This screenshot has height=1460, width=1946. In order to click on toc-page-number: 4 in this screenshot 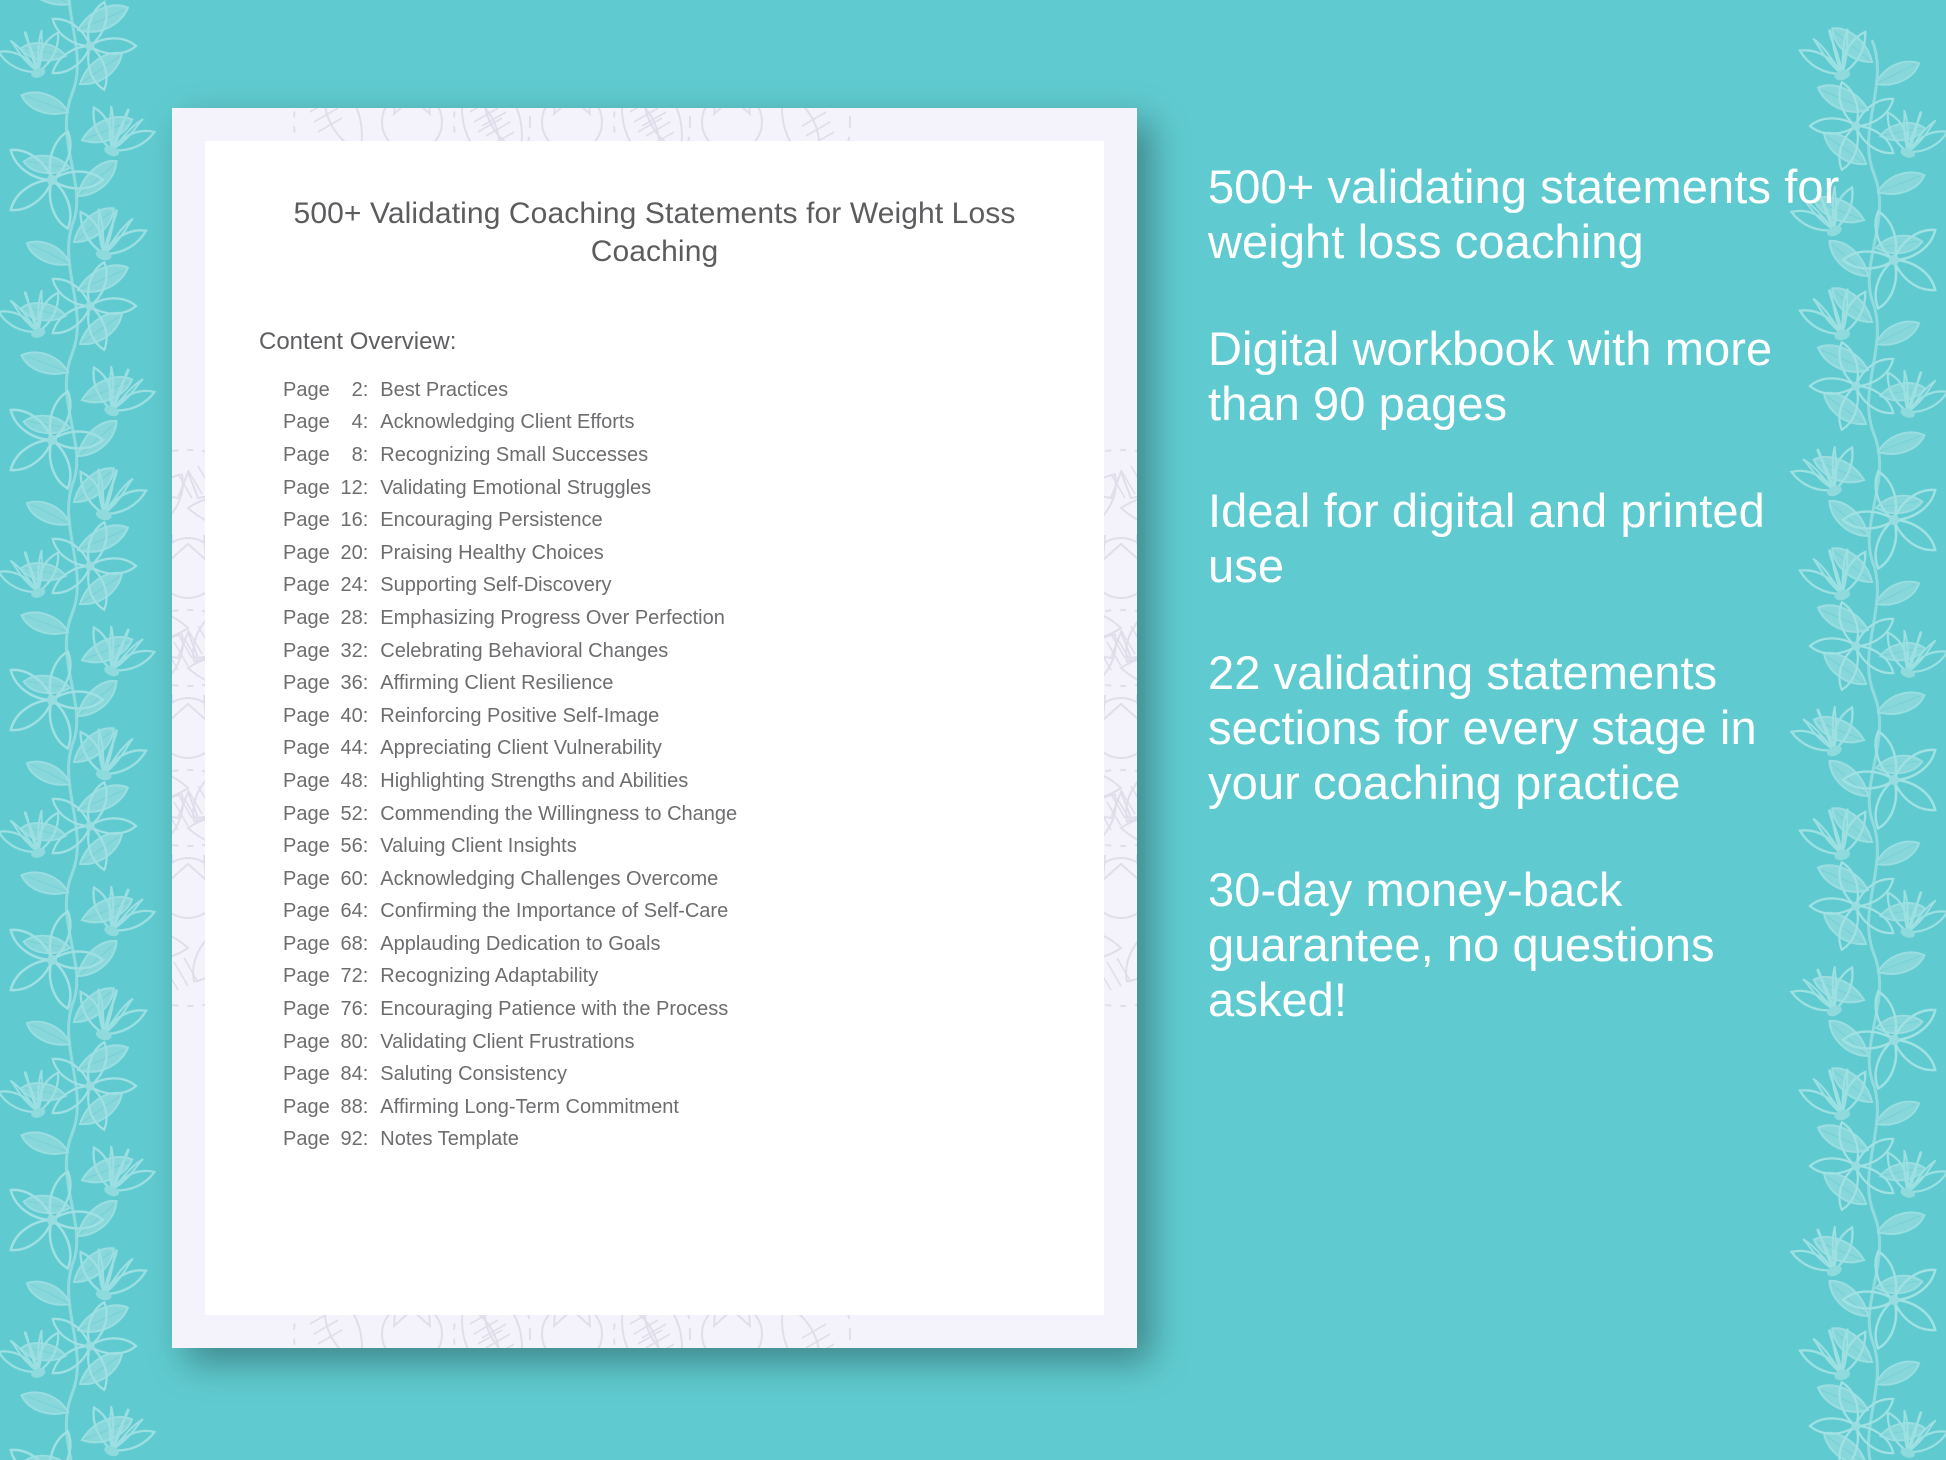, I will do `click(357, 422)`.